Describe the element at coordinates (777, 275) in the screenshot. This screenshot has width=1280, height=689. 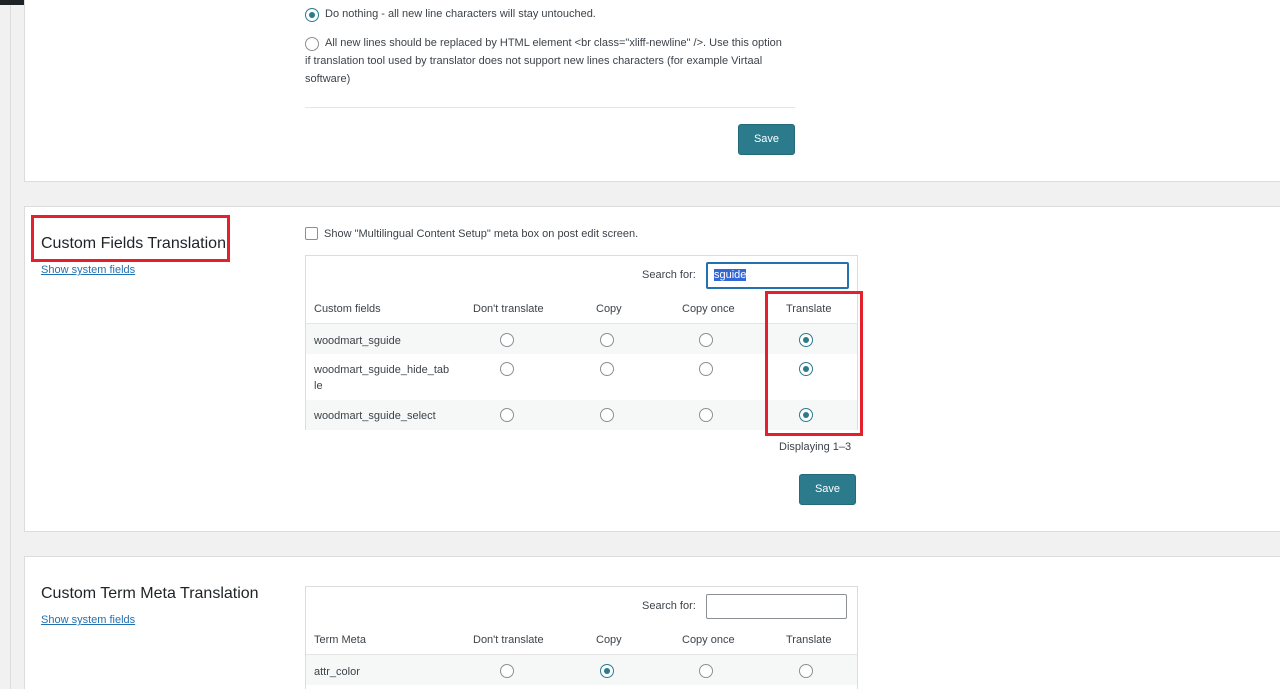
I see `search-input: sguide` at that location.